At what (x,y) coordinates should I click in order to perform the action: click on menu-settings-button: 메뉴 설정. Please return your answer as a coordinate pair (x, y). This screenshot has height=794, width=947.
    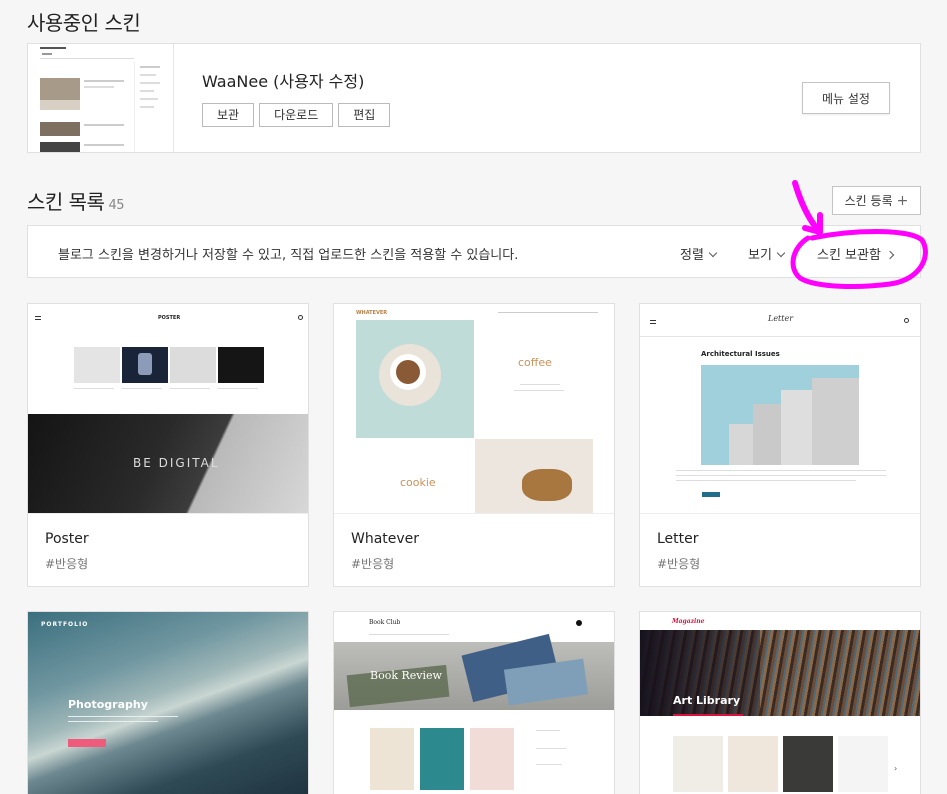
    Looking at the image, I should click on (846, 98).